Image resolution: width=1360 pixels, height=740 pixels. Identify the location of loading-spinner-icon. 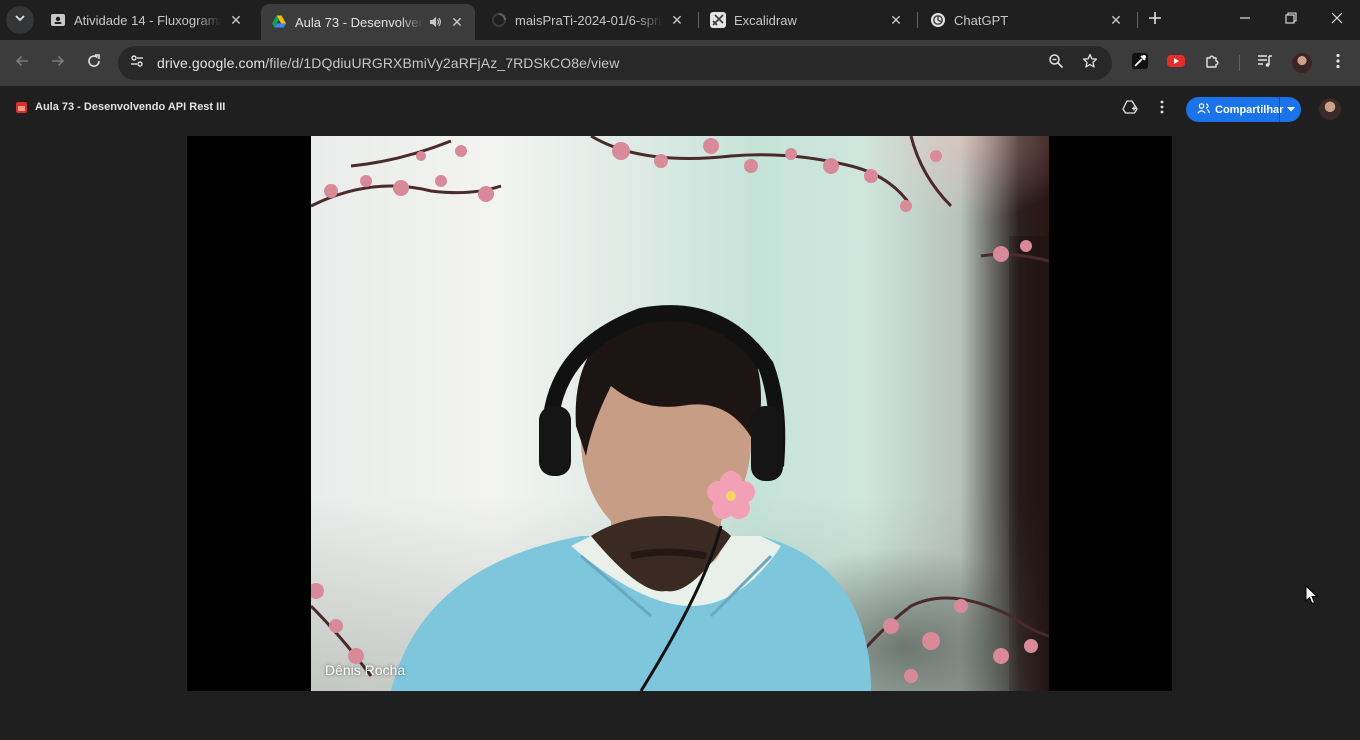
(499, 20).